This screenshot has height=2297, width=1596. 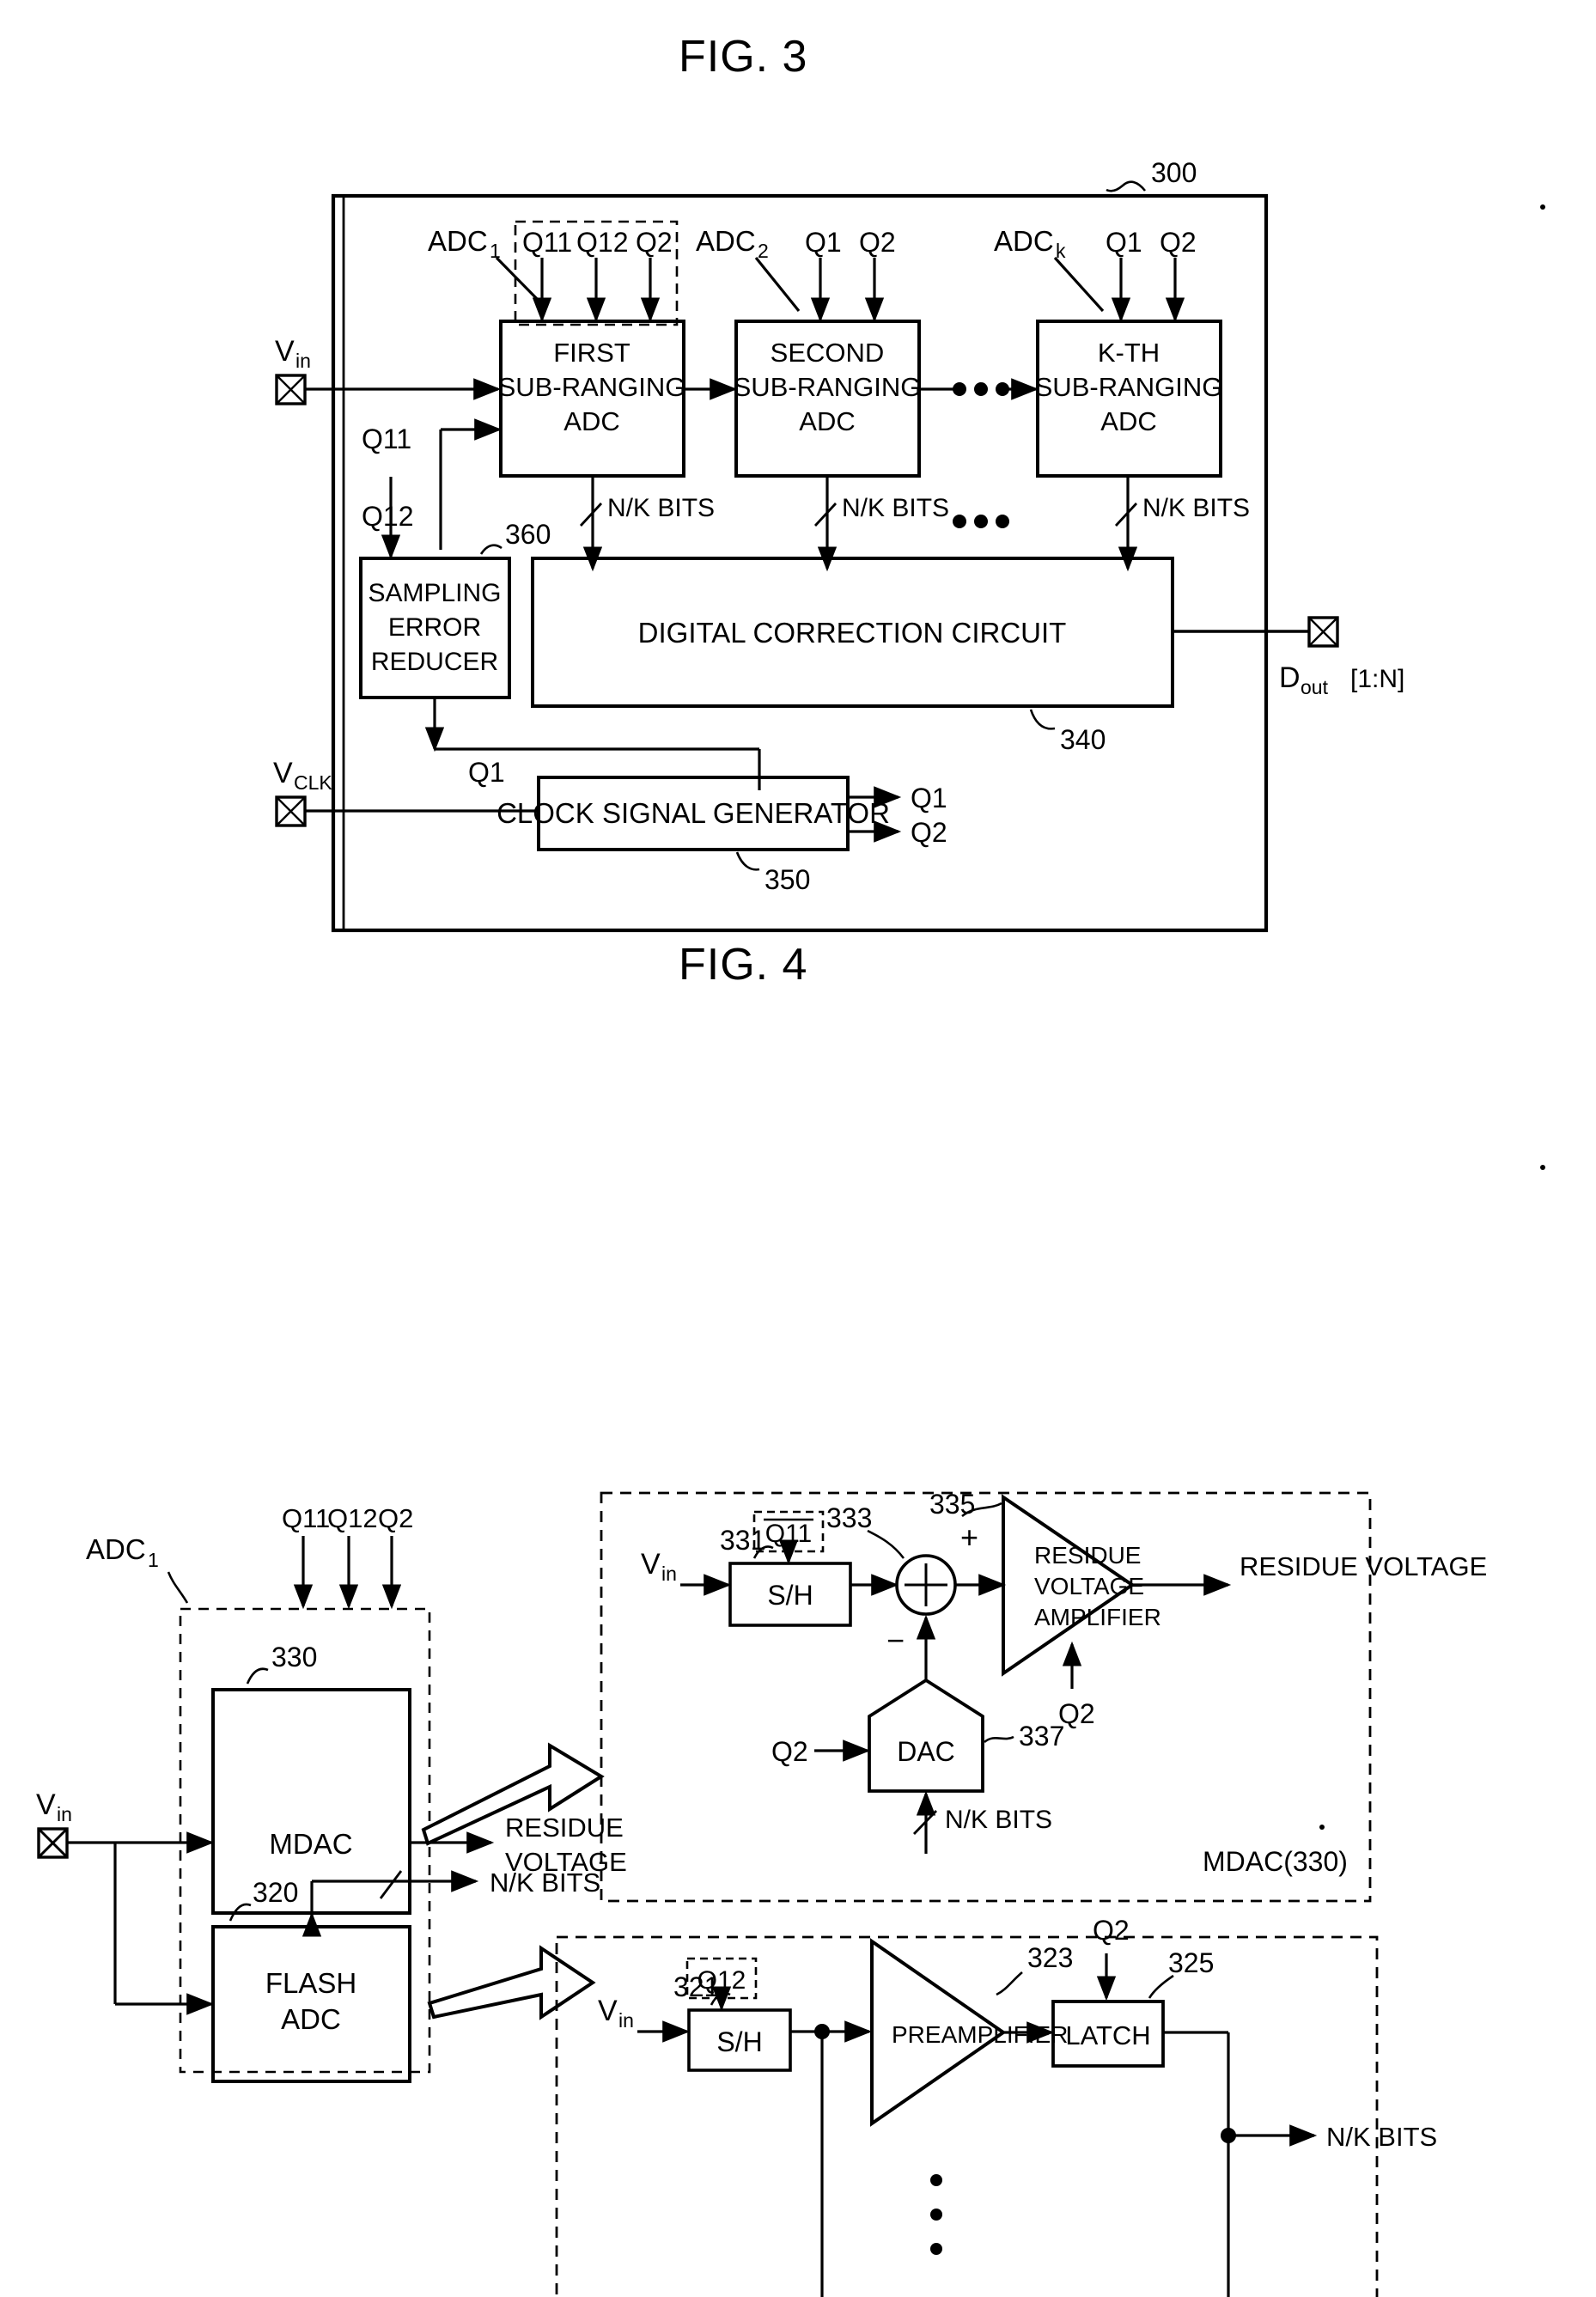 I want to click on nk-bits-label-2: N/K BITS, so click(x=895, y=508).